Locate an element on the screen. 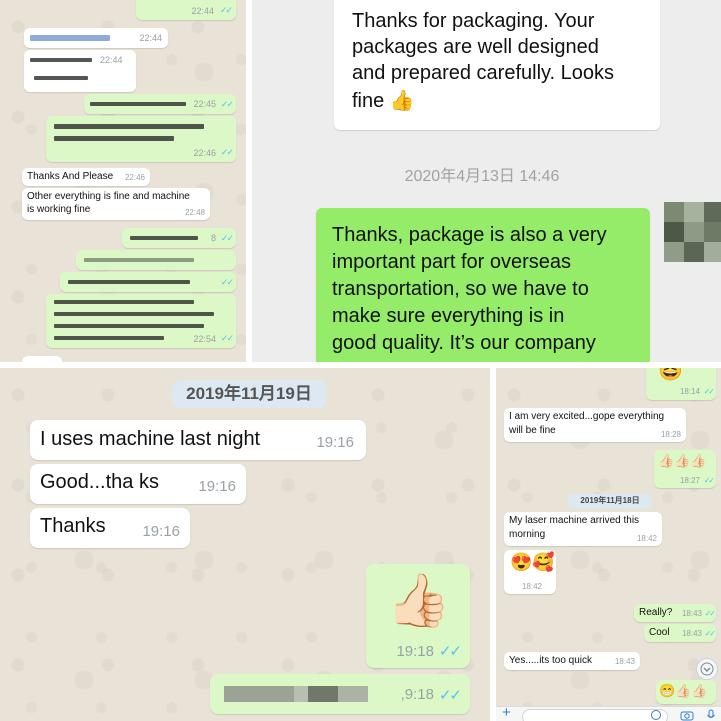 This screenshot has width=721, height=721. scroll-to-bottom-button is located at coordinates (707, 669).